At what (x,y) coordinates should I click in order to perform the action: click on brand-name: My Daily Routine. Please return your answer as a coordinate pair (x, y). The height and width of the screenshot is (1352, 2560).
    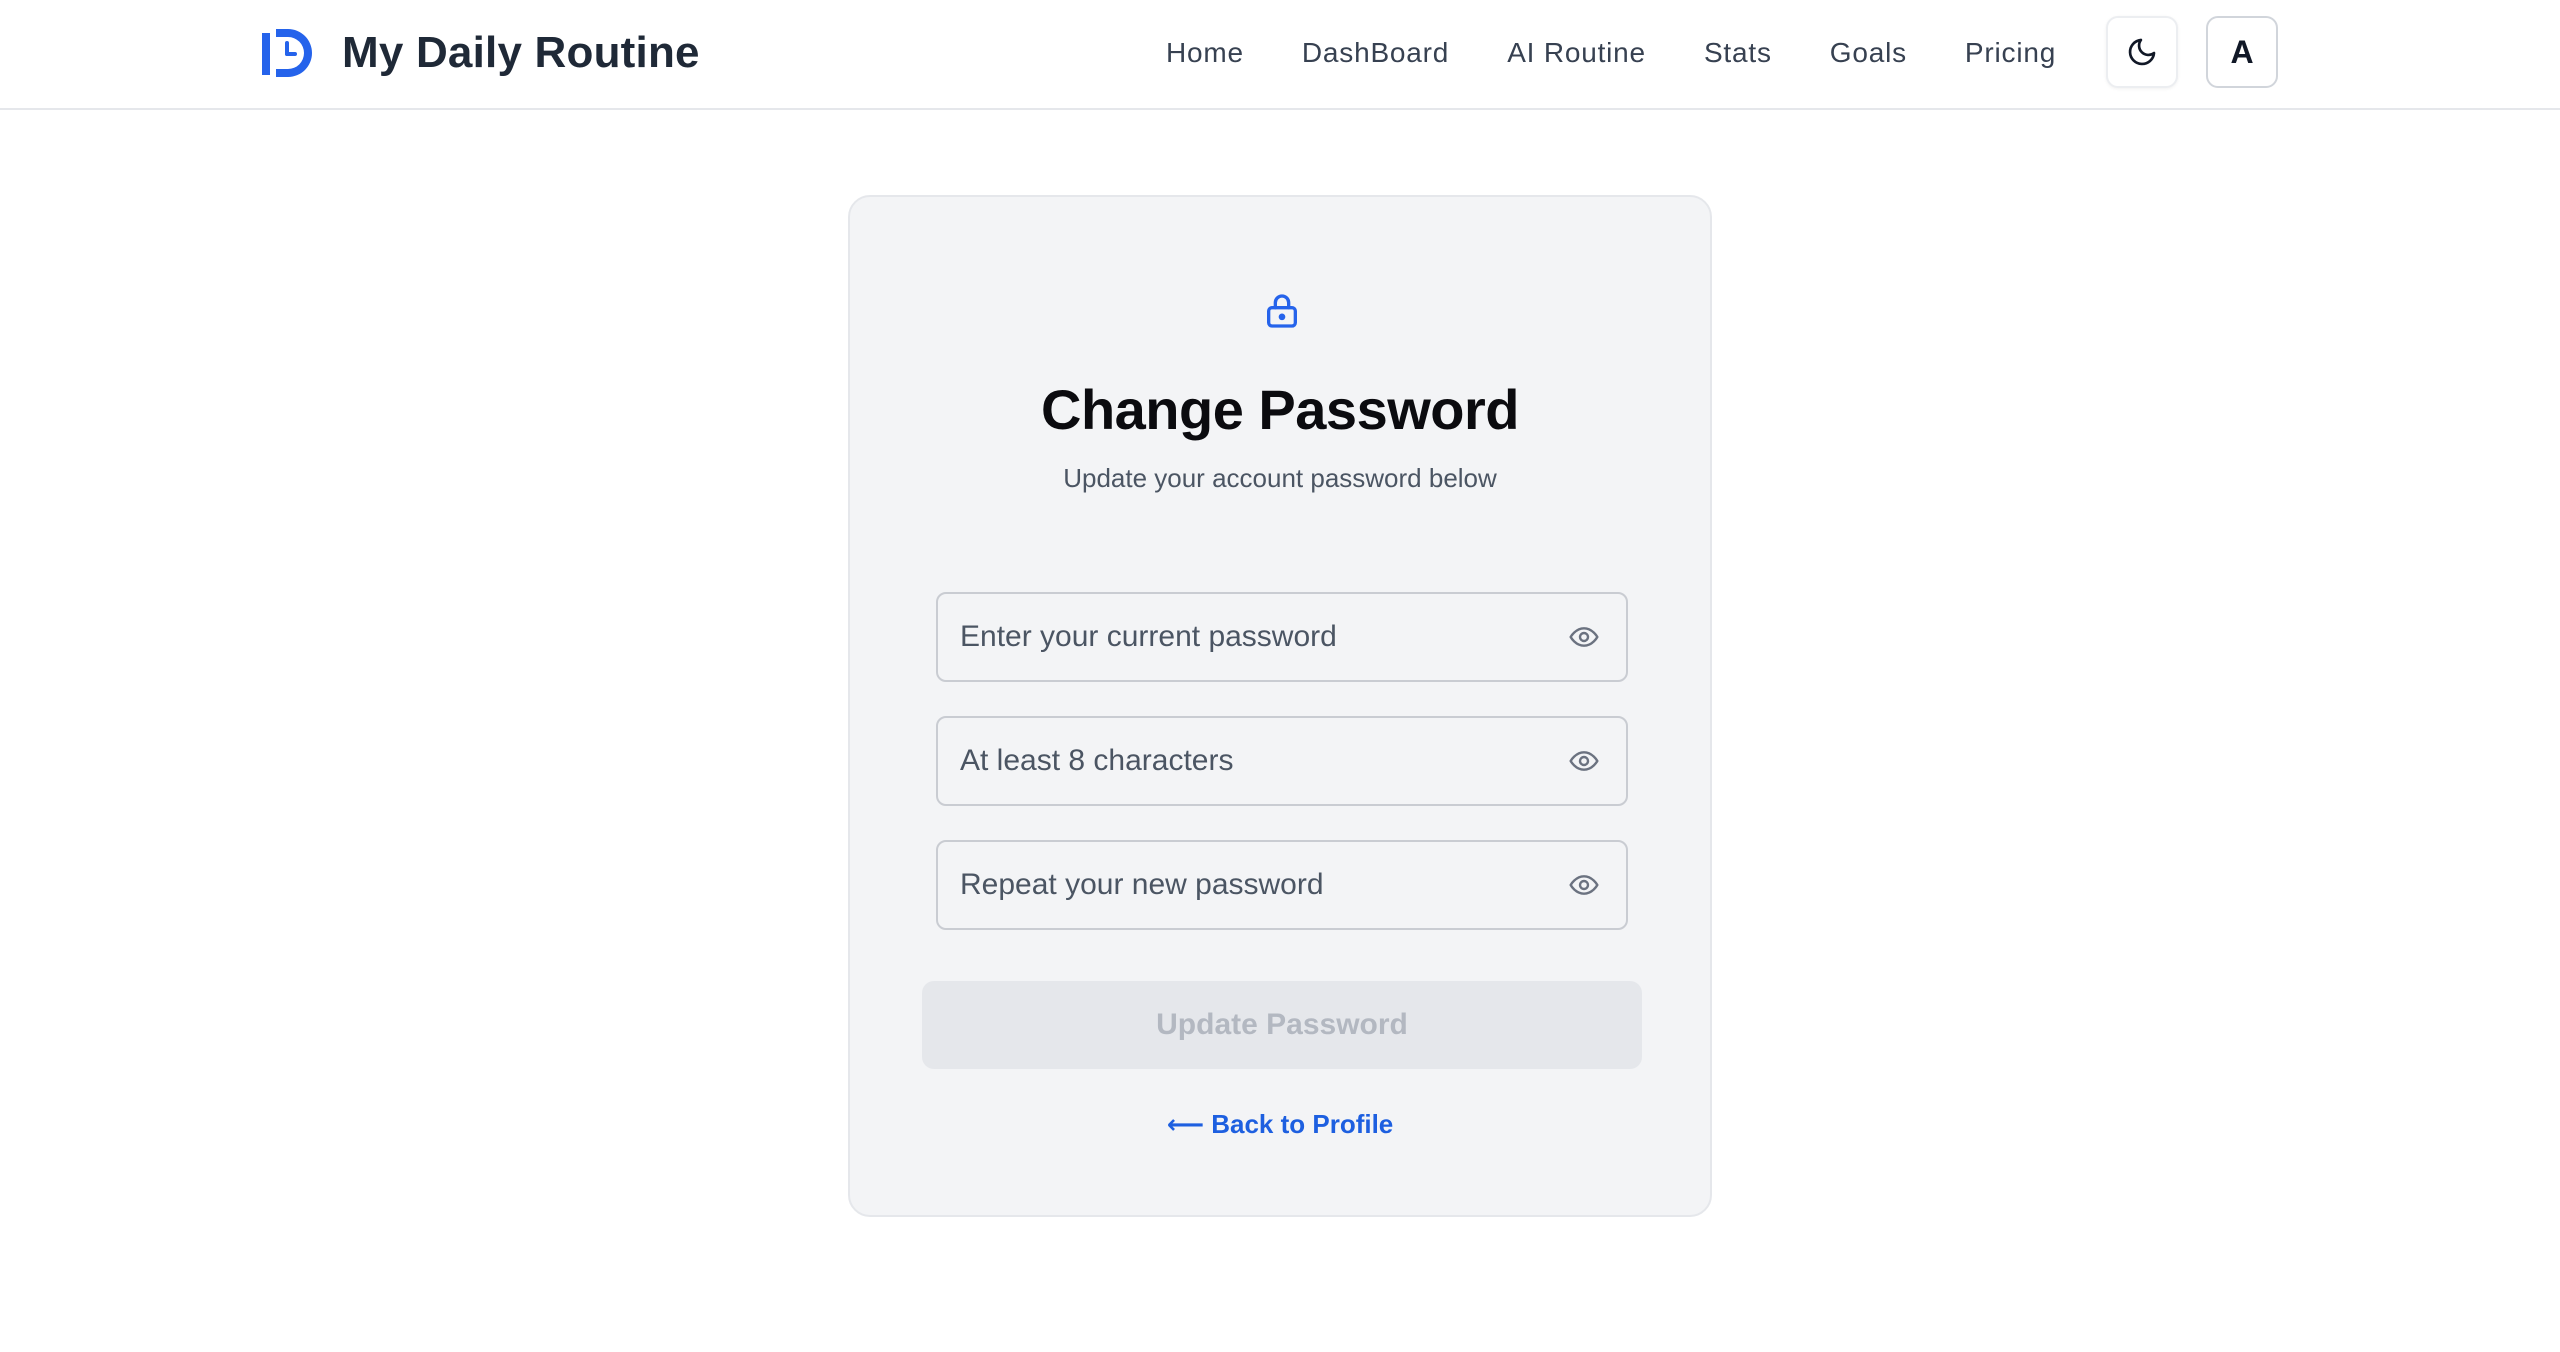
    Looking at the image, I should click on (521, 52).